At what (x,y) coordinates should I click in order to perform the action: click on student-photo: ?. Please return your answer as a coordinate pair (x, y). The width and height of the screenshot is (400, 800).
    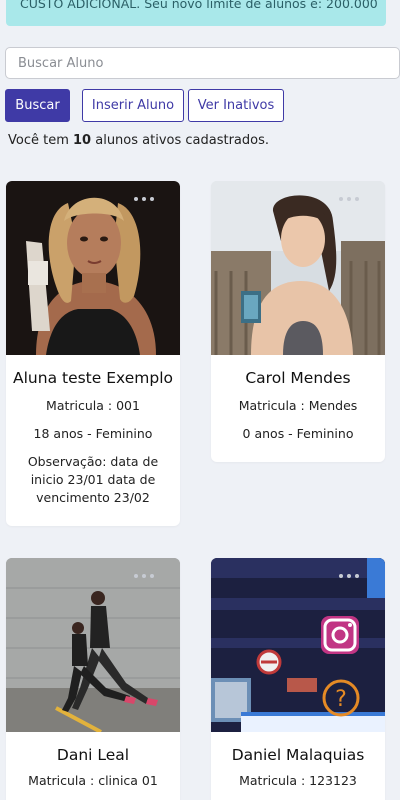
    Looking at the image, I should click on (298, 645).